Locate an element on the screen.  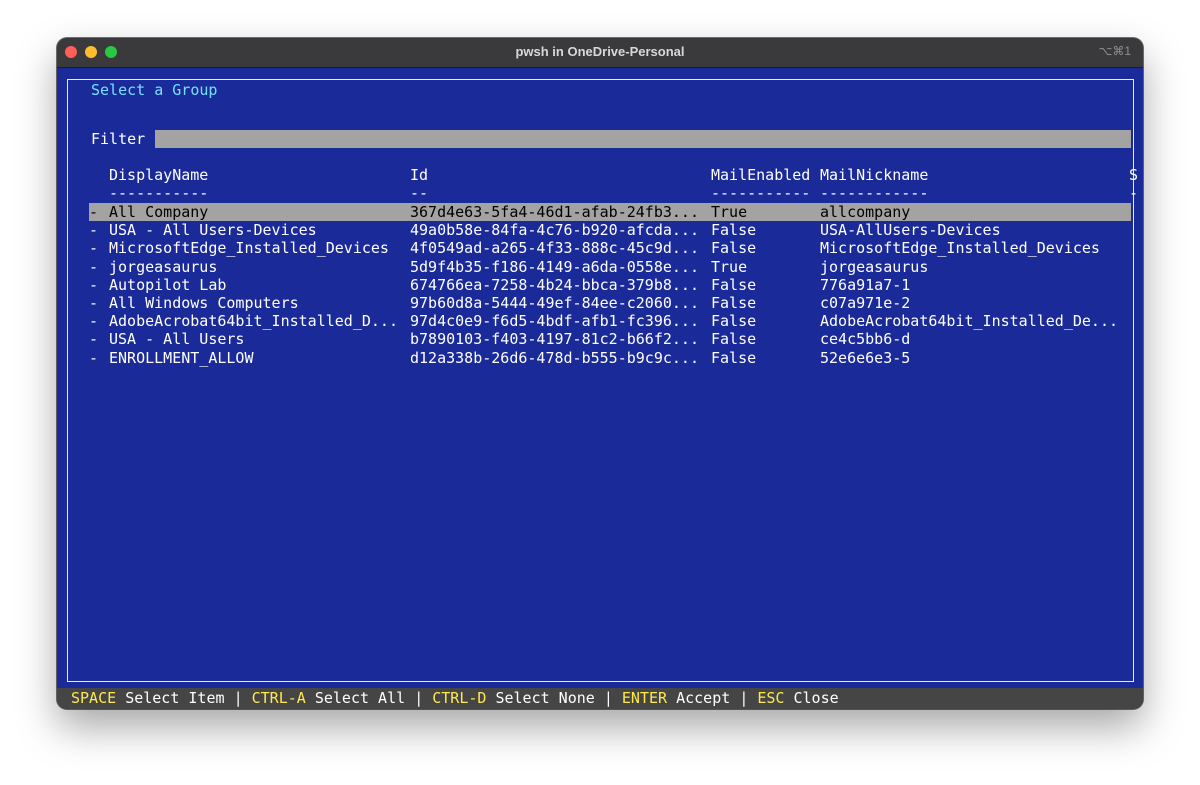
row-mailnickname: c07a971e-2 is located at coordinates (865, 303).